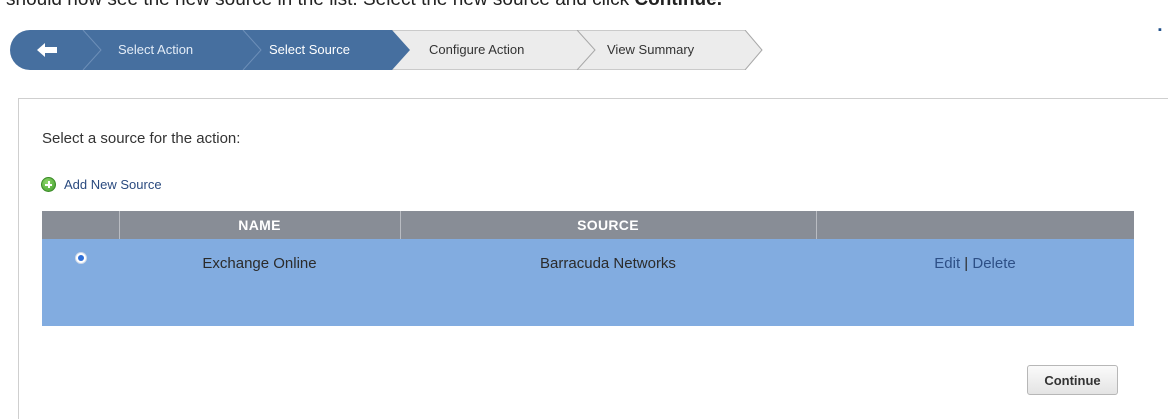  I want to click on instruction-bold: Continue., so click(678, 5).